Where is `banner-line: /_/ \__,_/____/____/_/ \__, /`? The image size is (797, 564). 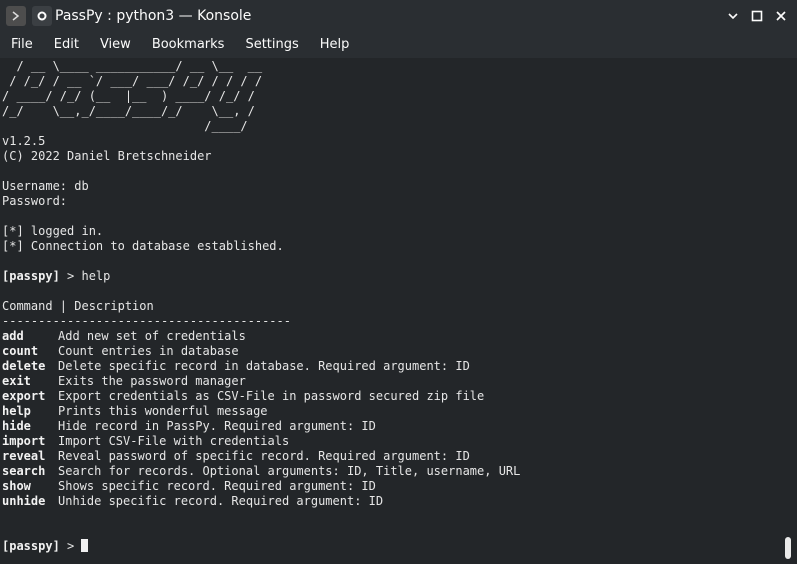
banner-line: /_/ \__,_/____/____/_/ \__, / is located at coordinates (136, 111).